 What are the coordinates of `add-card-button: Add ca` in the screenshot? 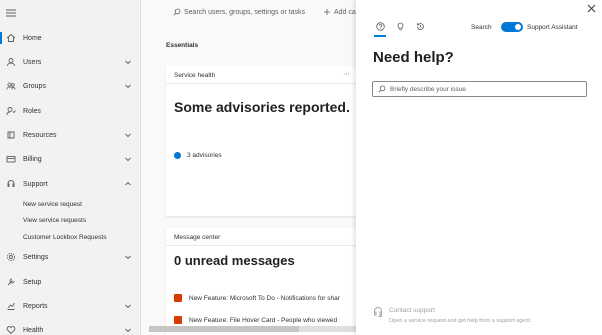 It's located at (339, 12).